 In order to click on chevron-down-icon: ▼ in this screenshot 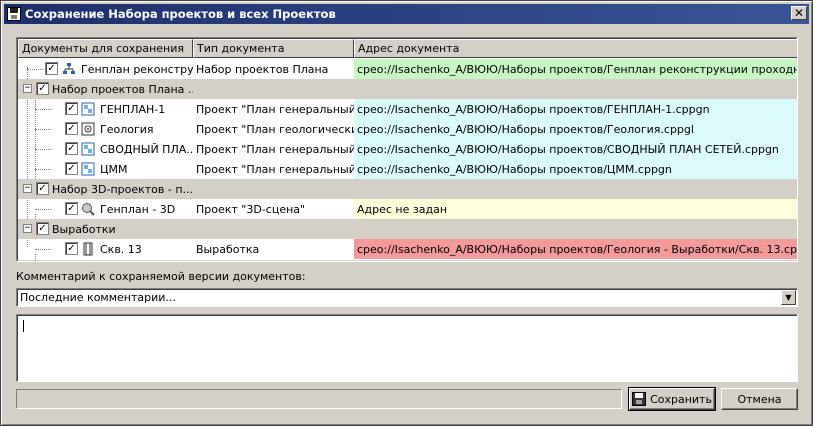, I will do `click(788, 297)`.